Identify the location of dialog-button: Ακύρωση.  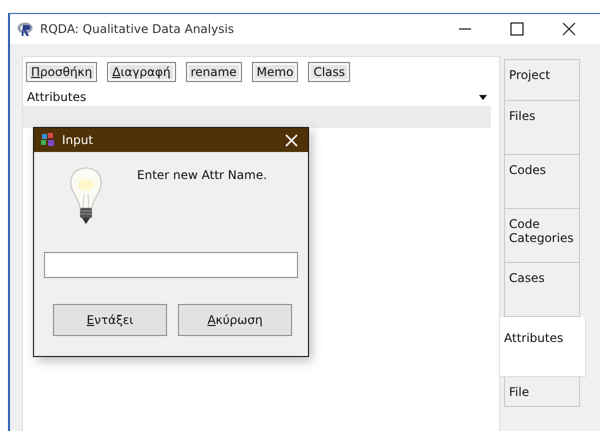
(235, 320).